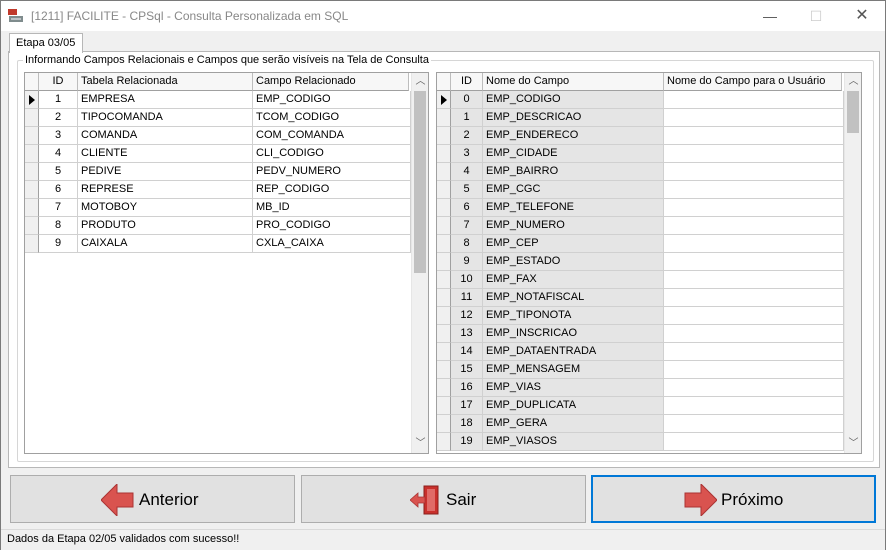 This screenshot has height=550, width=886. What do you see at coordinates (58, 82) in the screenshot?
I see `column-header-id: ID` at bounding box center [58, 82].